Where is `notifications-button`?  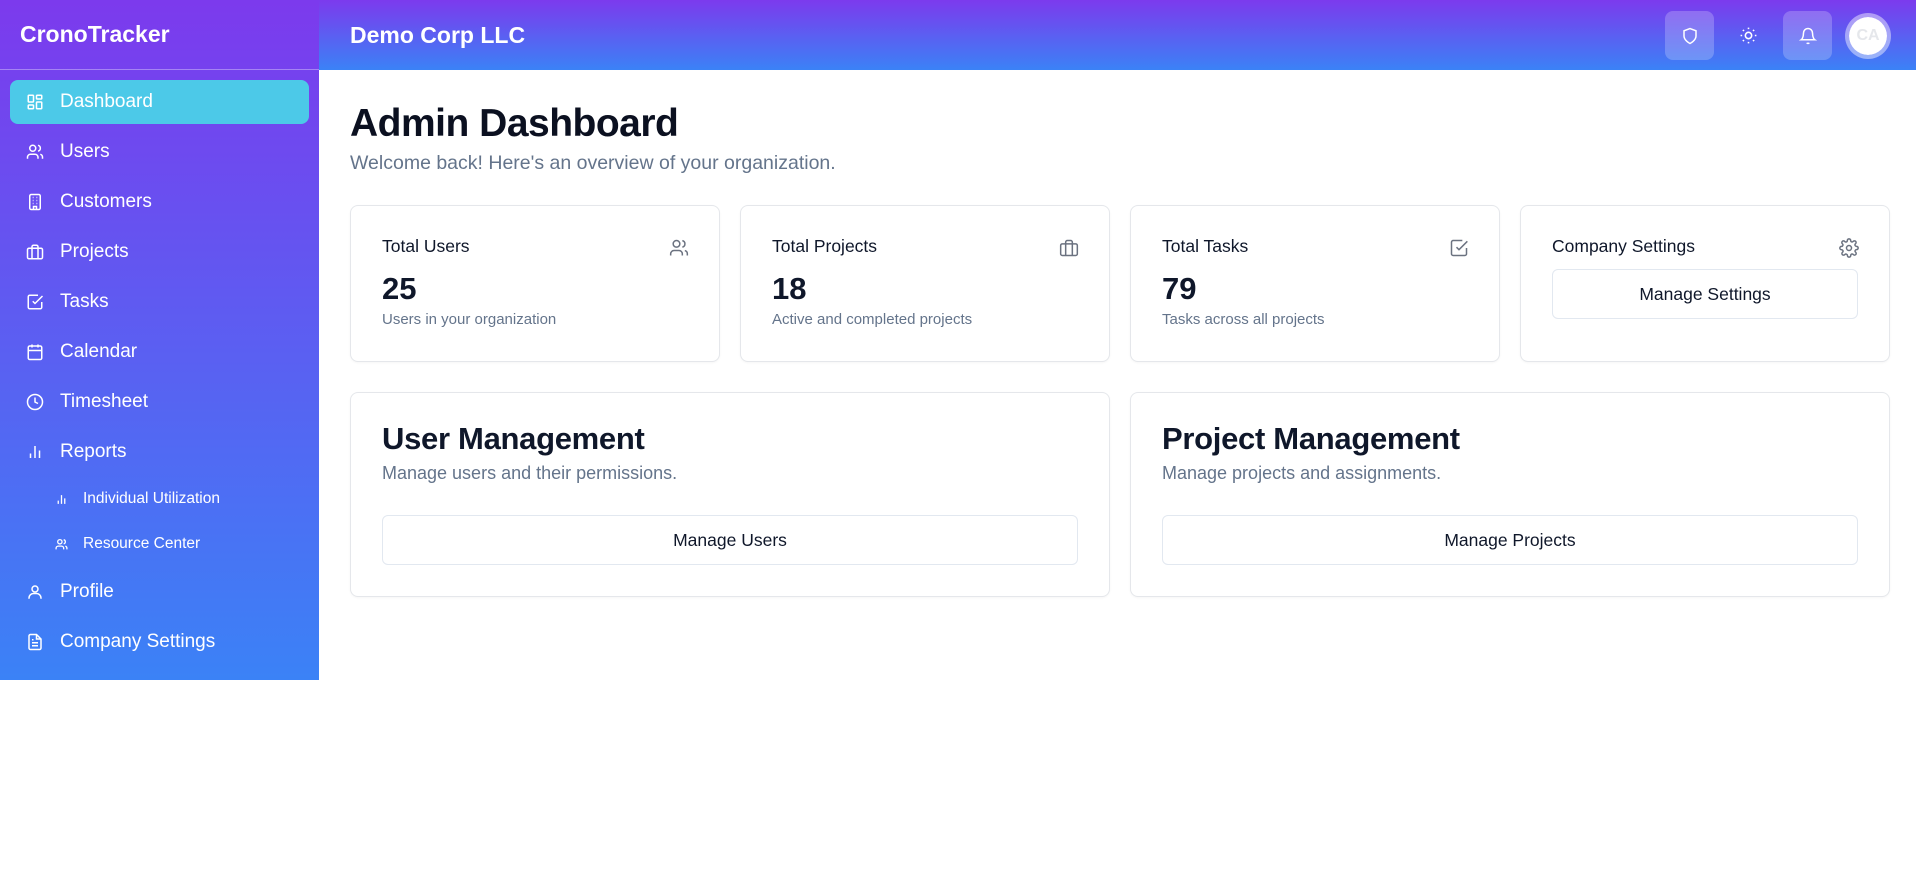
notifications-button is located at coordinates (1807, 35).